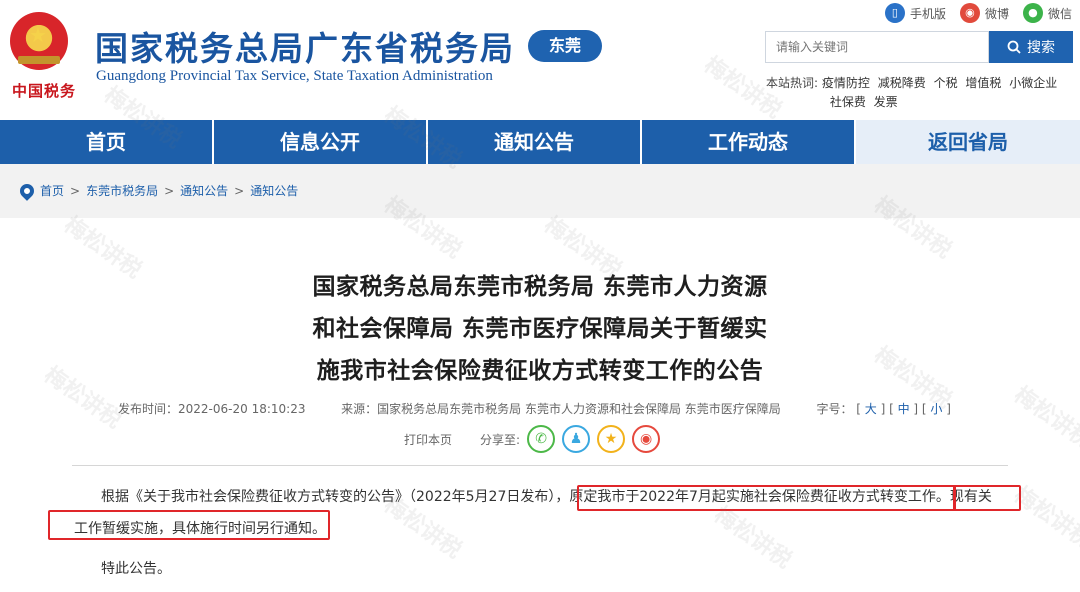 This screenshot has width=1080, height=592. I want to click on search-button-label: 搜索, so click(1041, 48).